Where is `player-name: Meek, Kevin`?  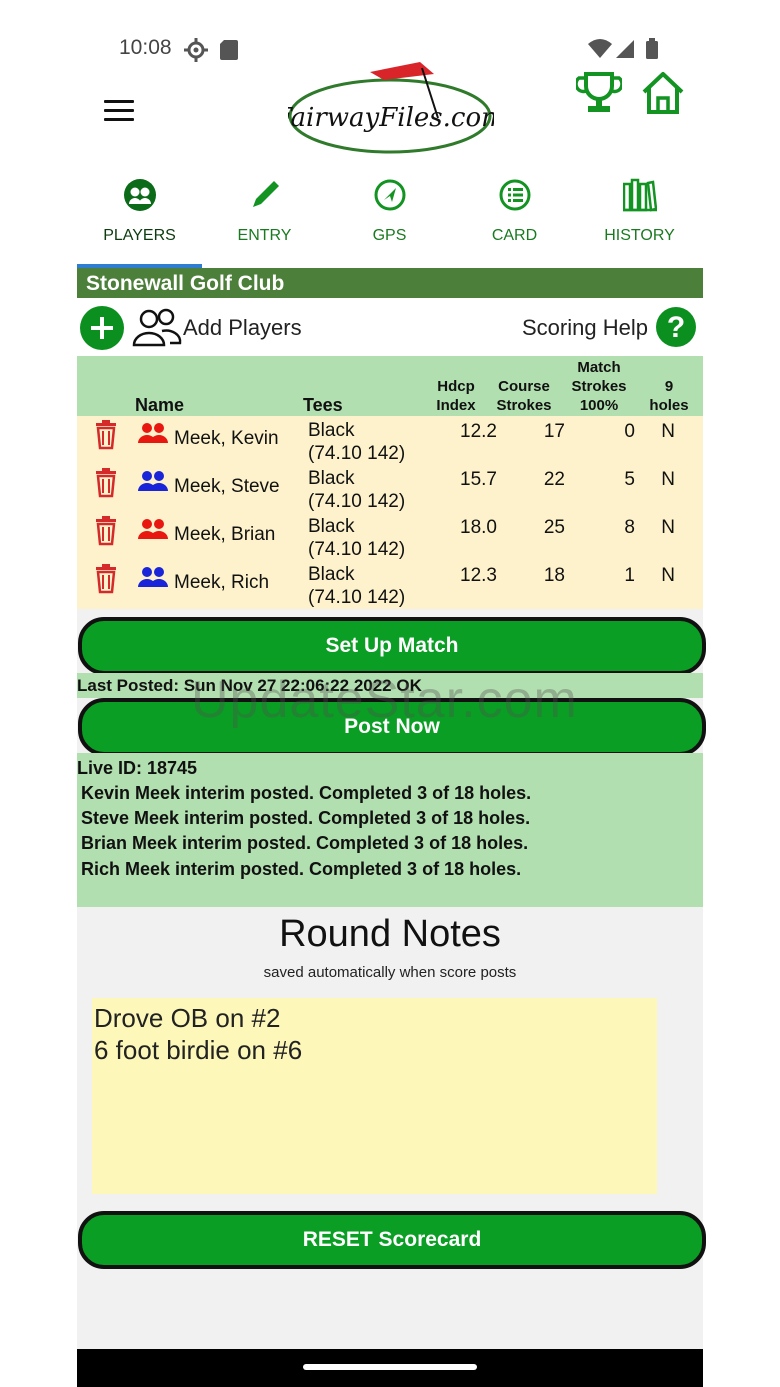 player-name: Meek, Kevin is located at coordinates (226, 439).